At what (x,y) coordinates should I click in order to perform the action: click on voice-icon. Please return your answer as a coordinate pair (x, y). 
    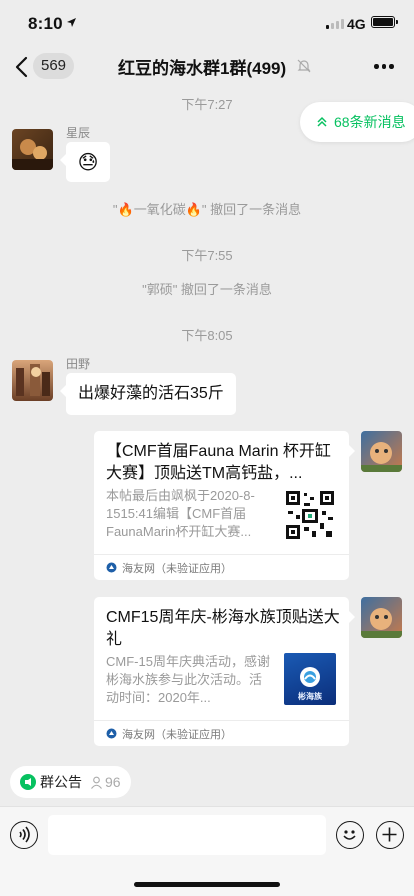
    Looking at the image, I should click on (24, 834).